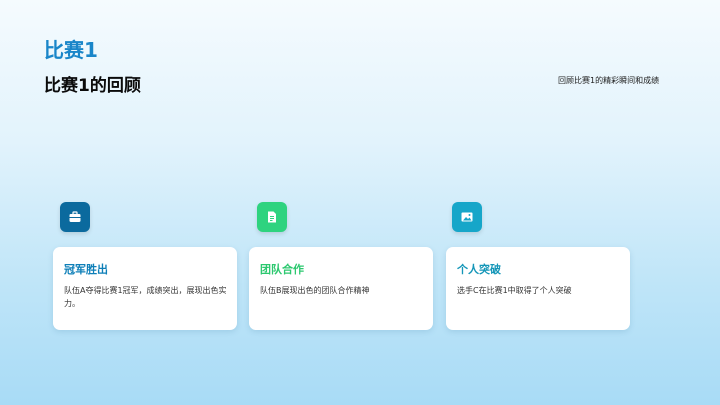 The image size is (720, 405). What do you see at coordinates (86, 269) in the screenshot?
I see `card-title: 冠军胜出` at bounding box center [86, 269].